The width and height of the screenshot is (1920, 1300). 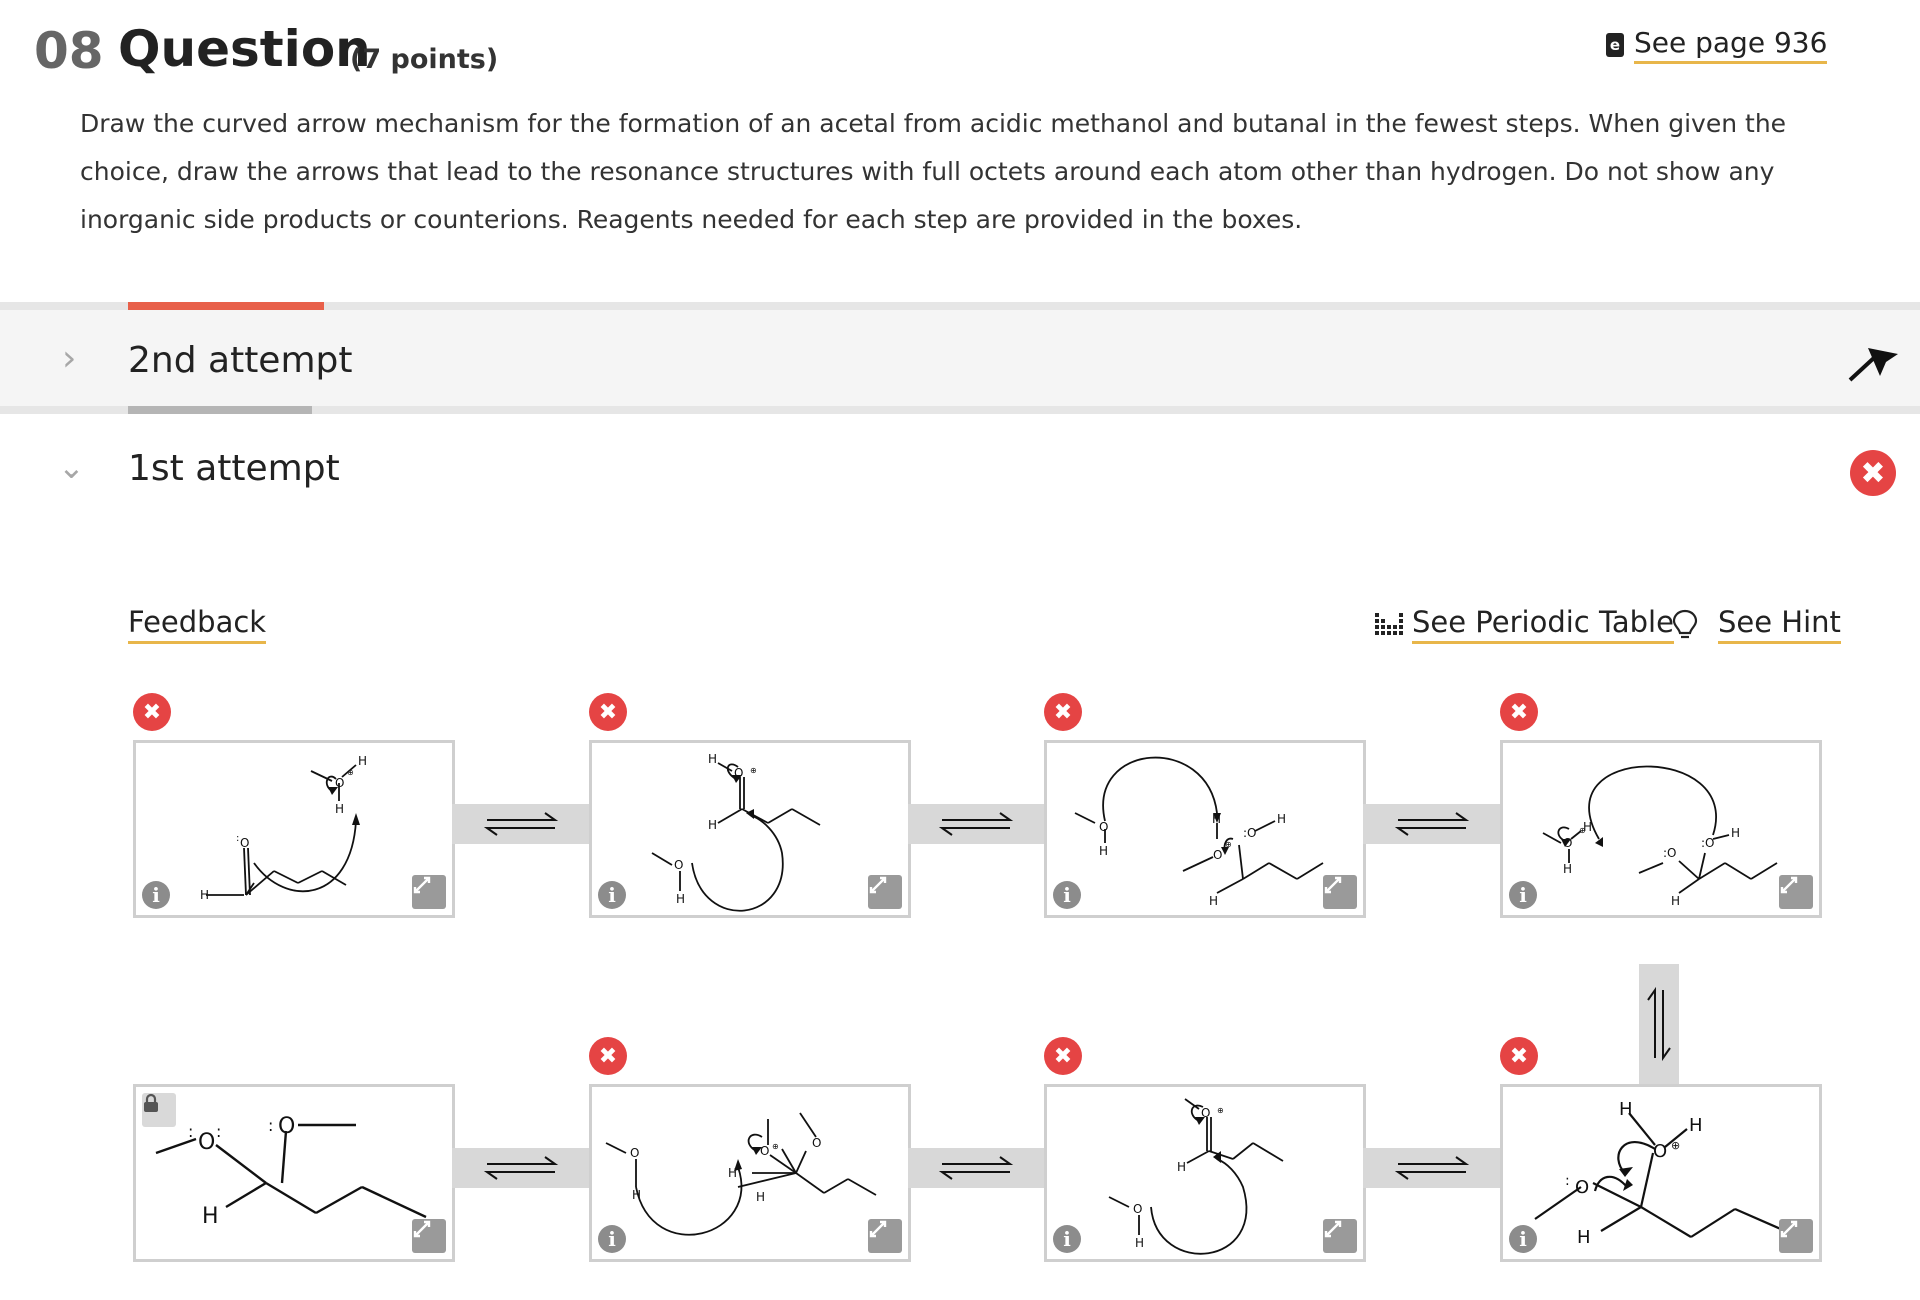 What do you see at coordinates (152, 712) in the screenshot?
I see `step-1-incorrect-icon: ✖` at bounding box center [152, 712].